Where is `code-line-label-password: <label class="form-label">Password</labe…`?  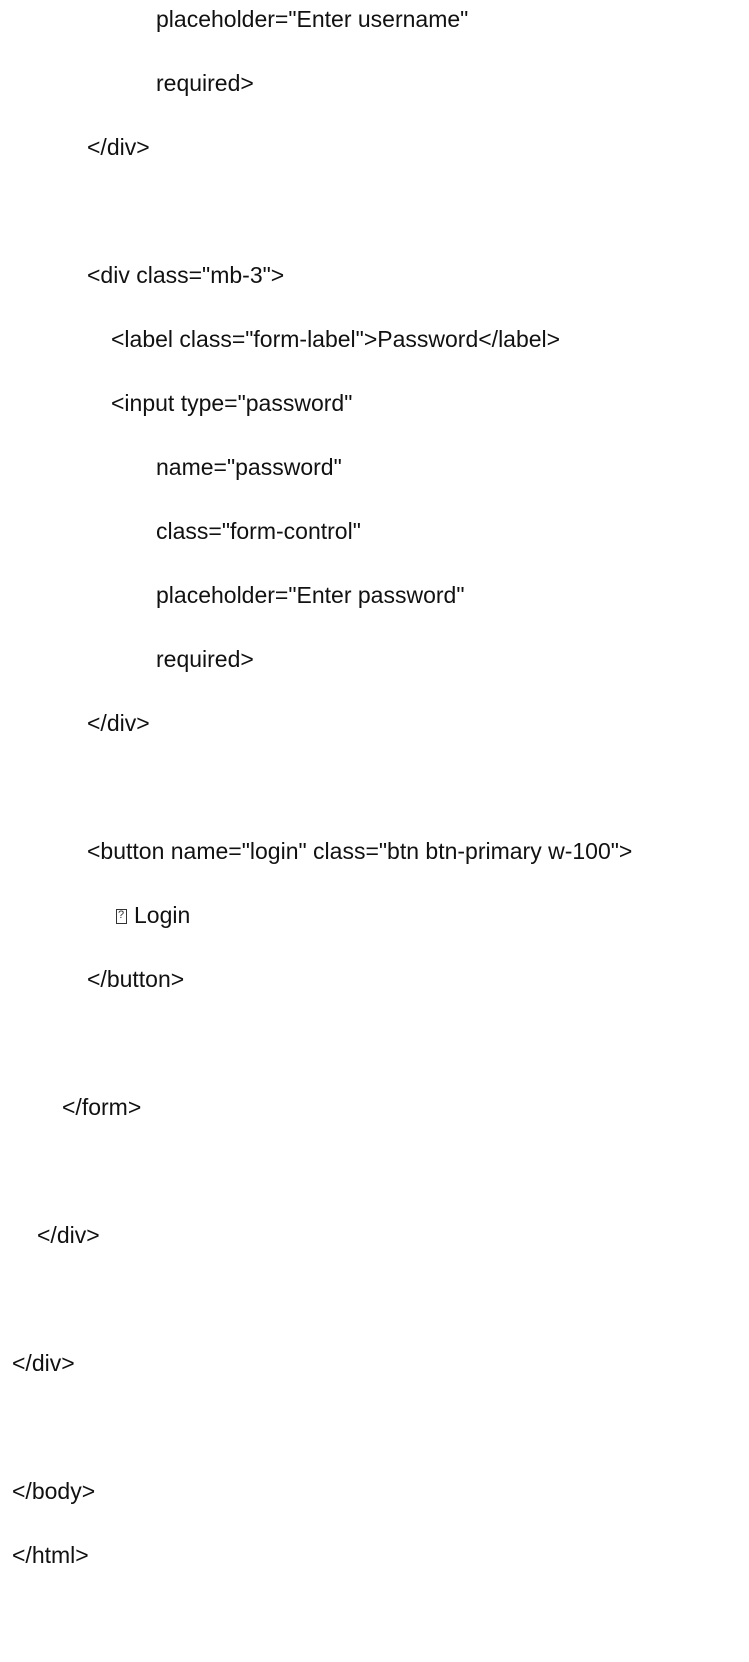 code-line-label-password: <label class="form-label">Password</labe… is located at coordinates (336, 339).